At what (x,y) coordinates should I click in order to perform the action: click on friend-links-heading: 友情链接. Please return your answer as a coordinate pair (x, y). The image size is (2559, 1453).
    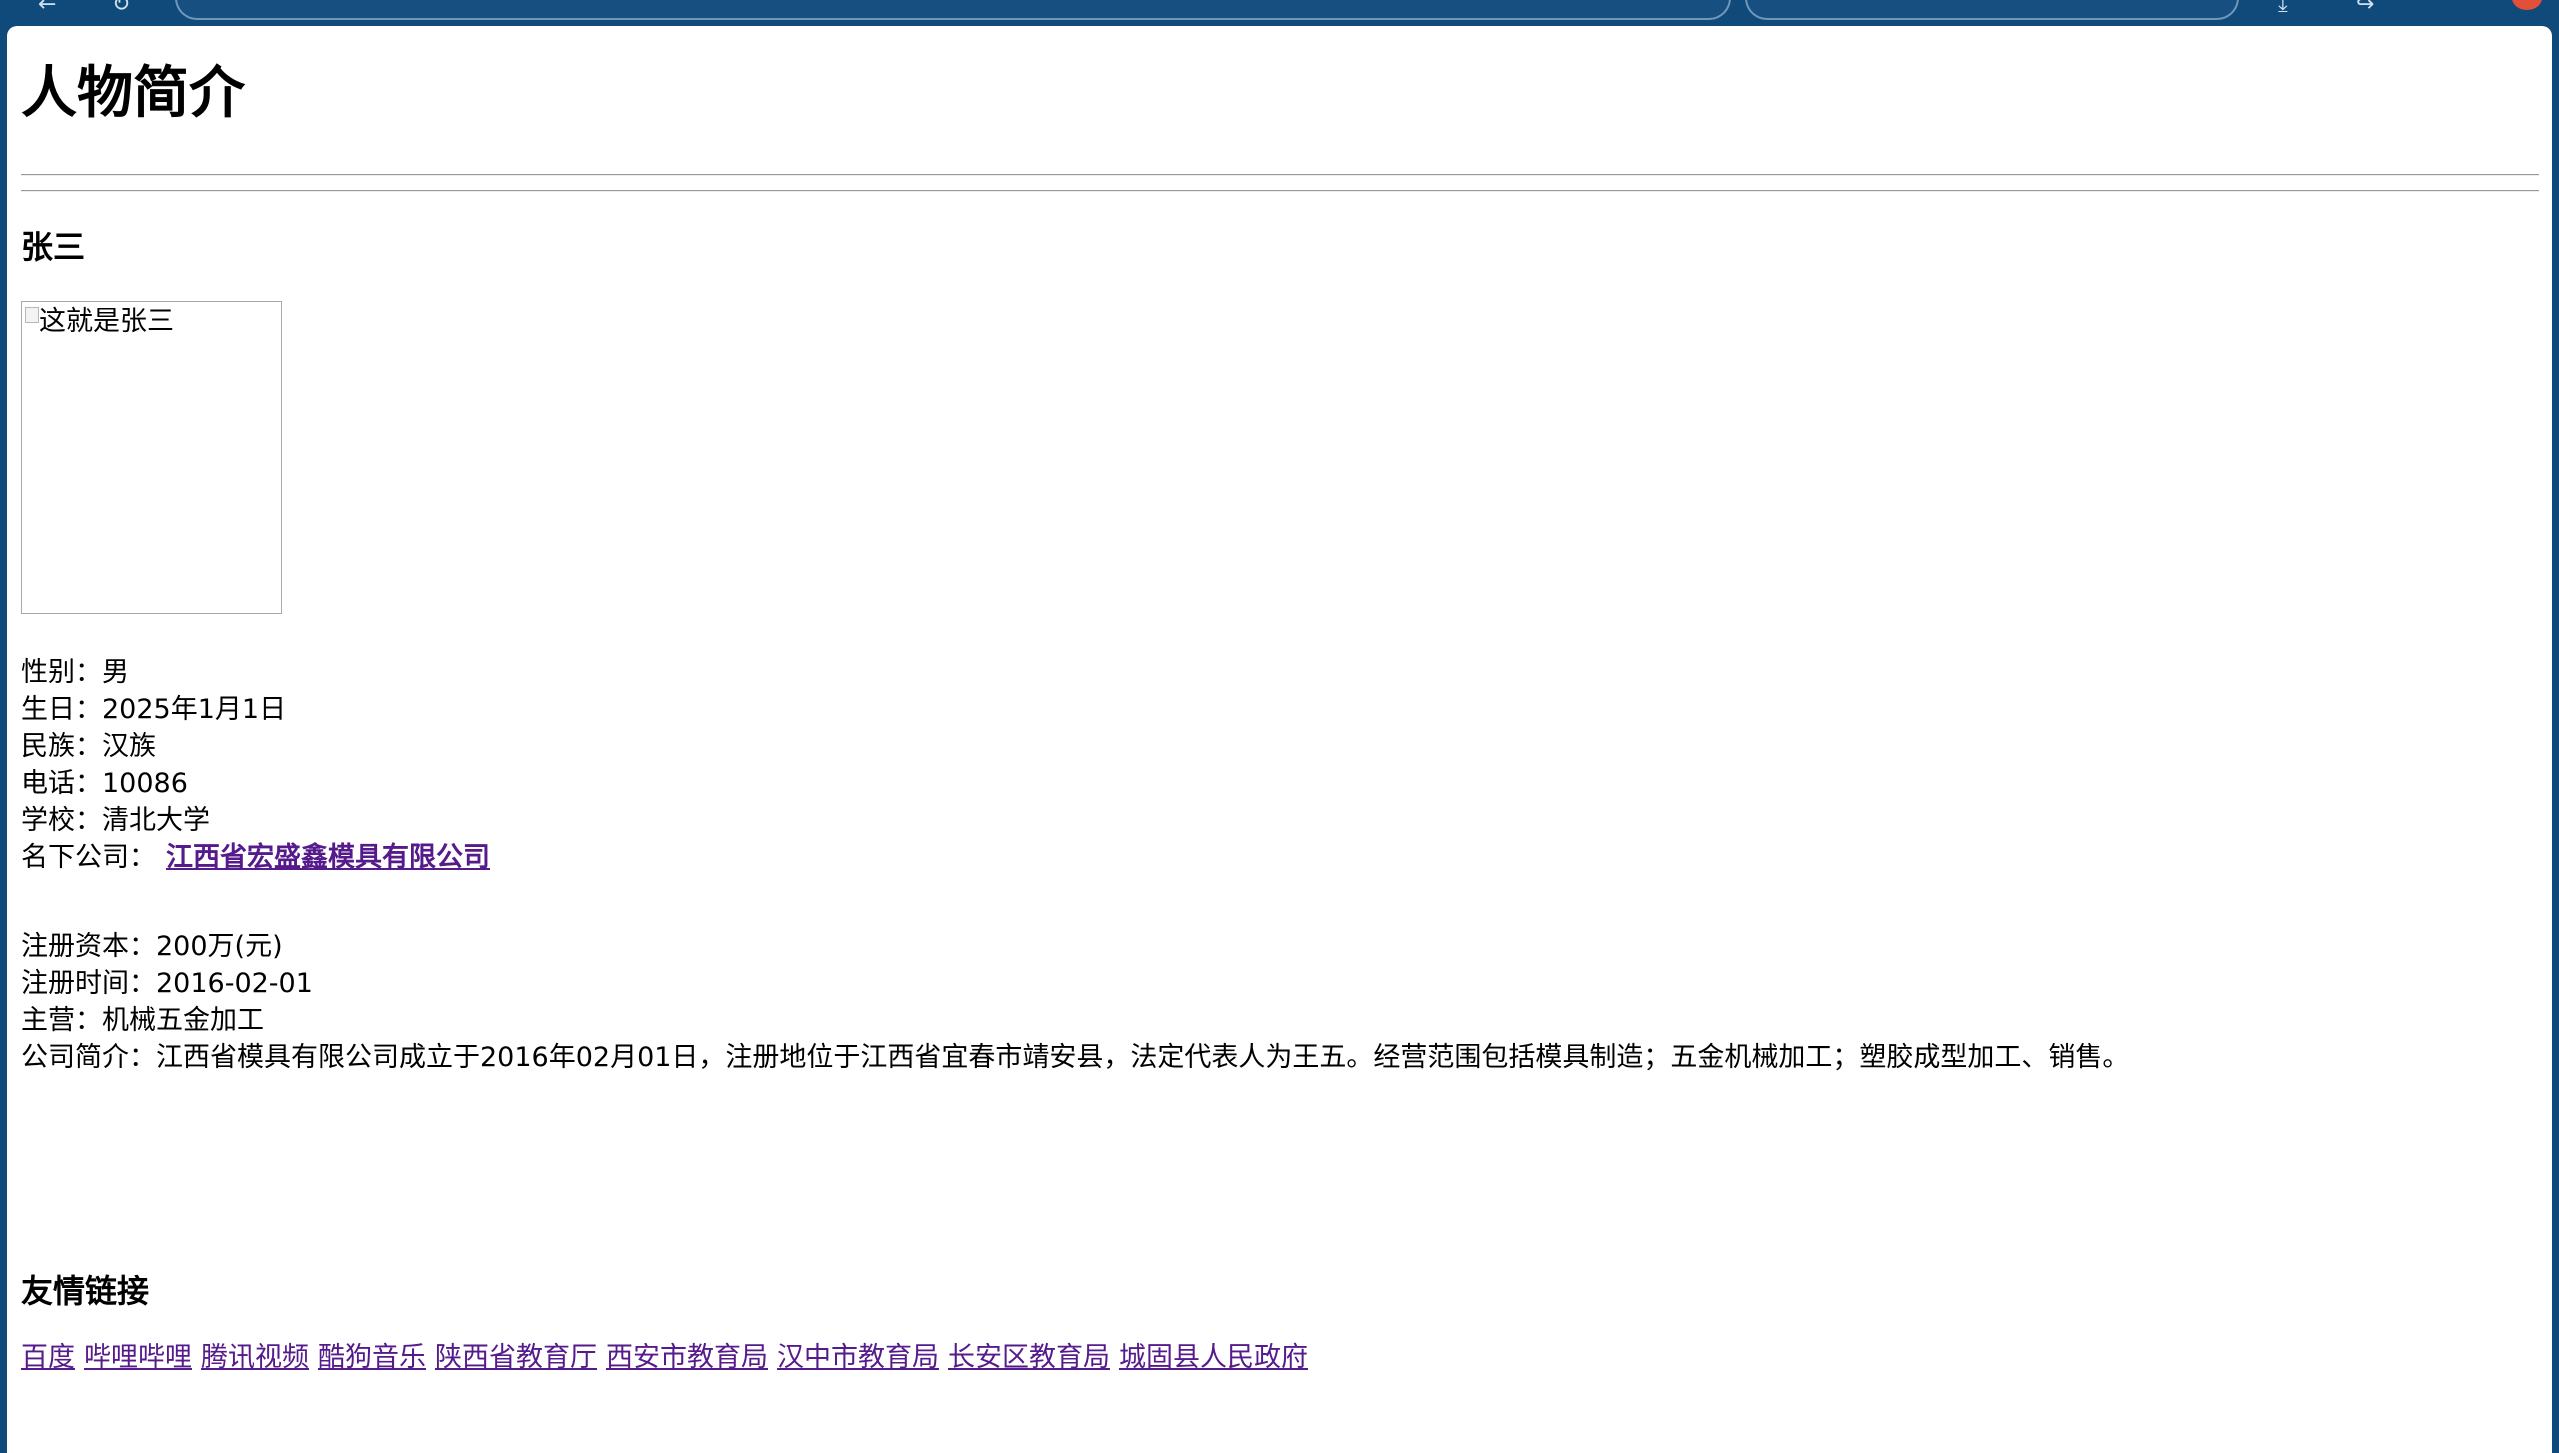
    Looking at the image, I should click on (85, 1291).